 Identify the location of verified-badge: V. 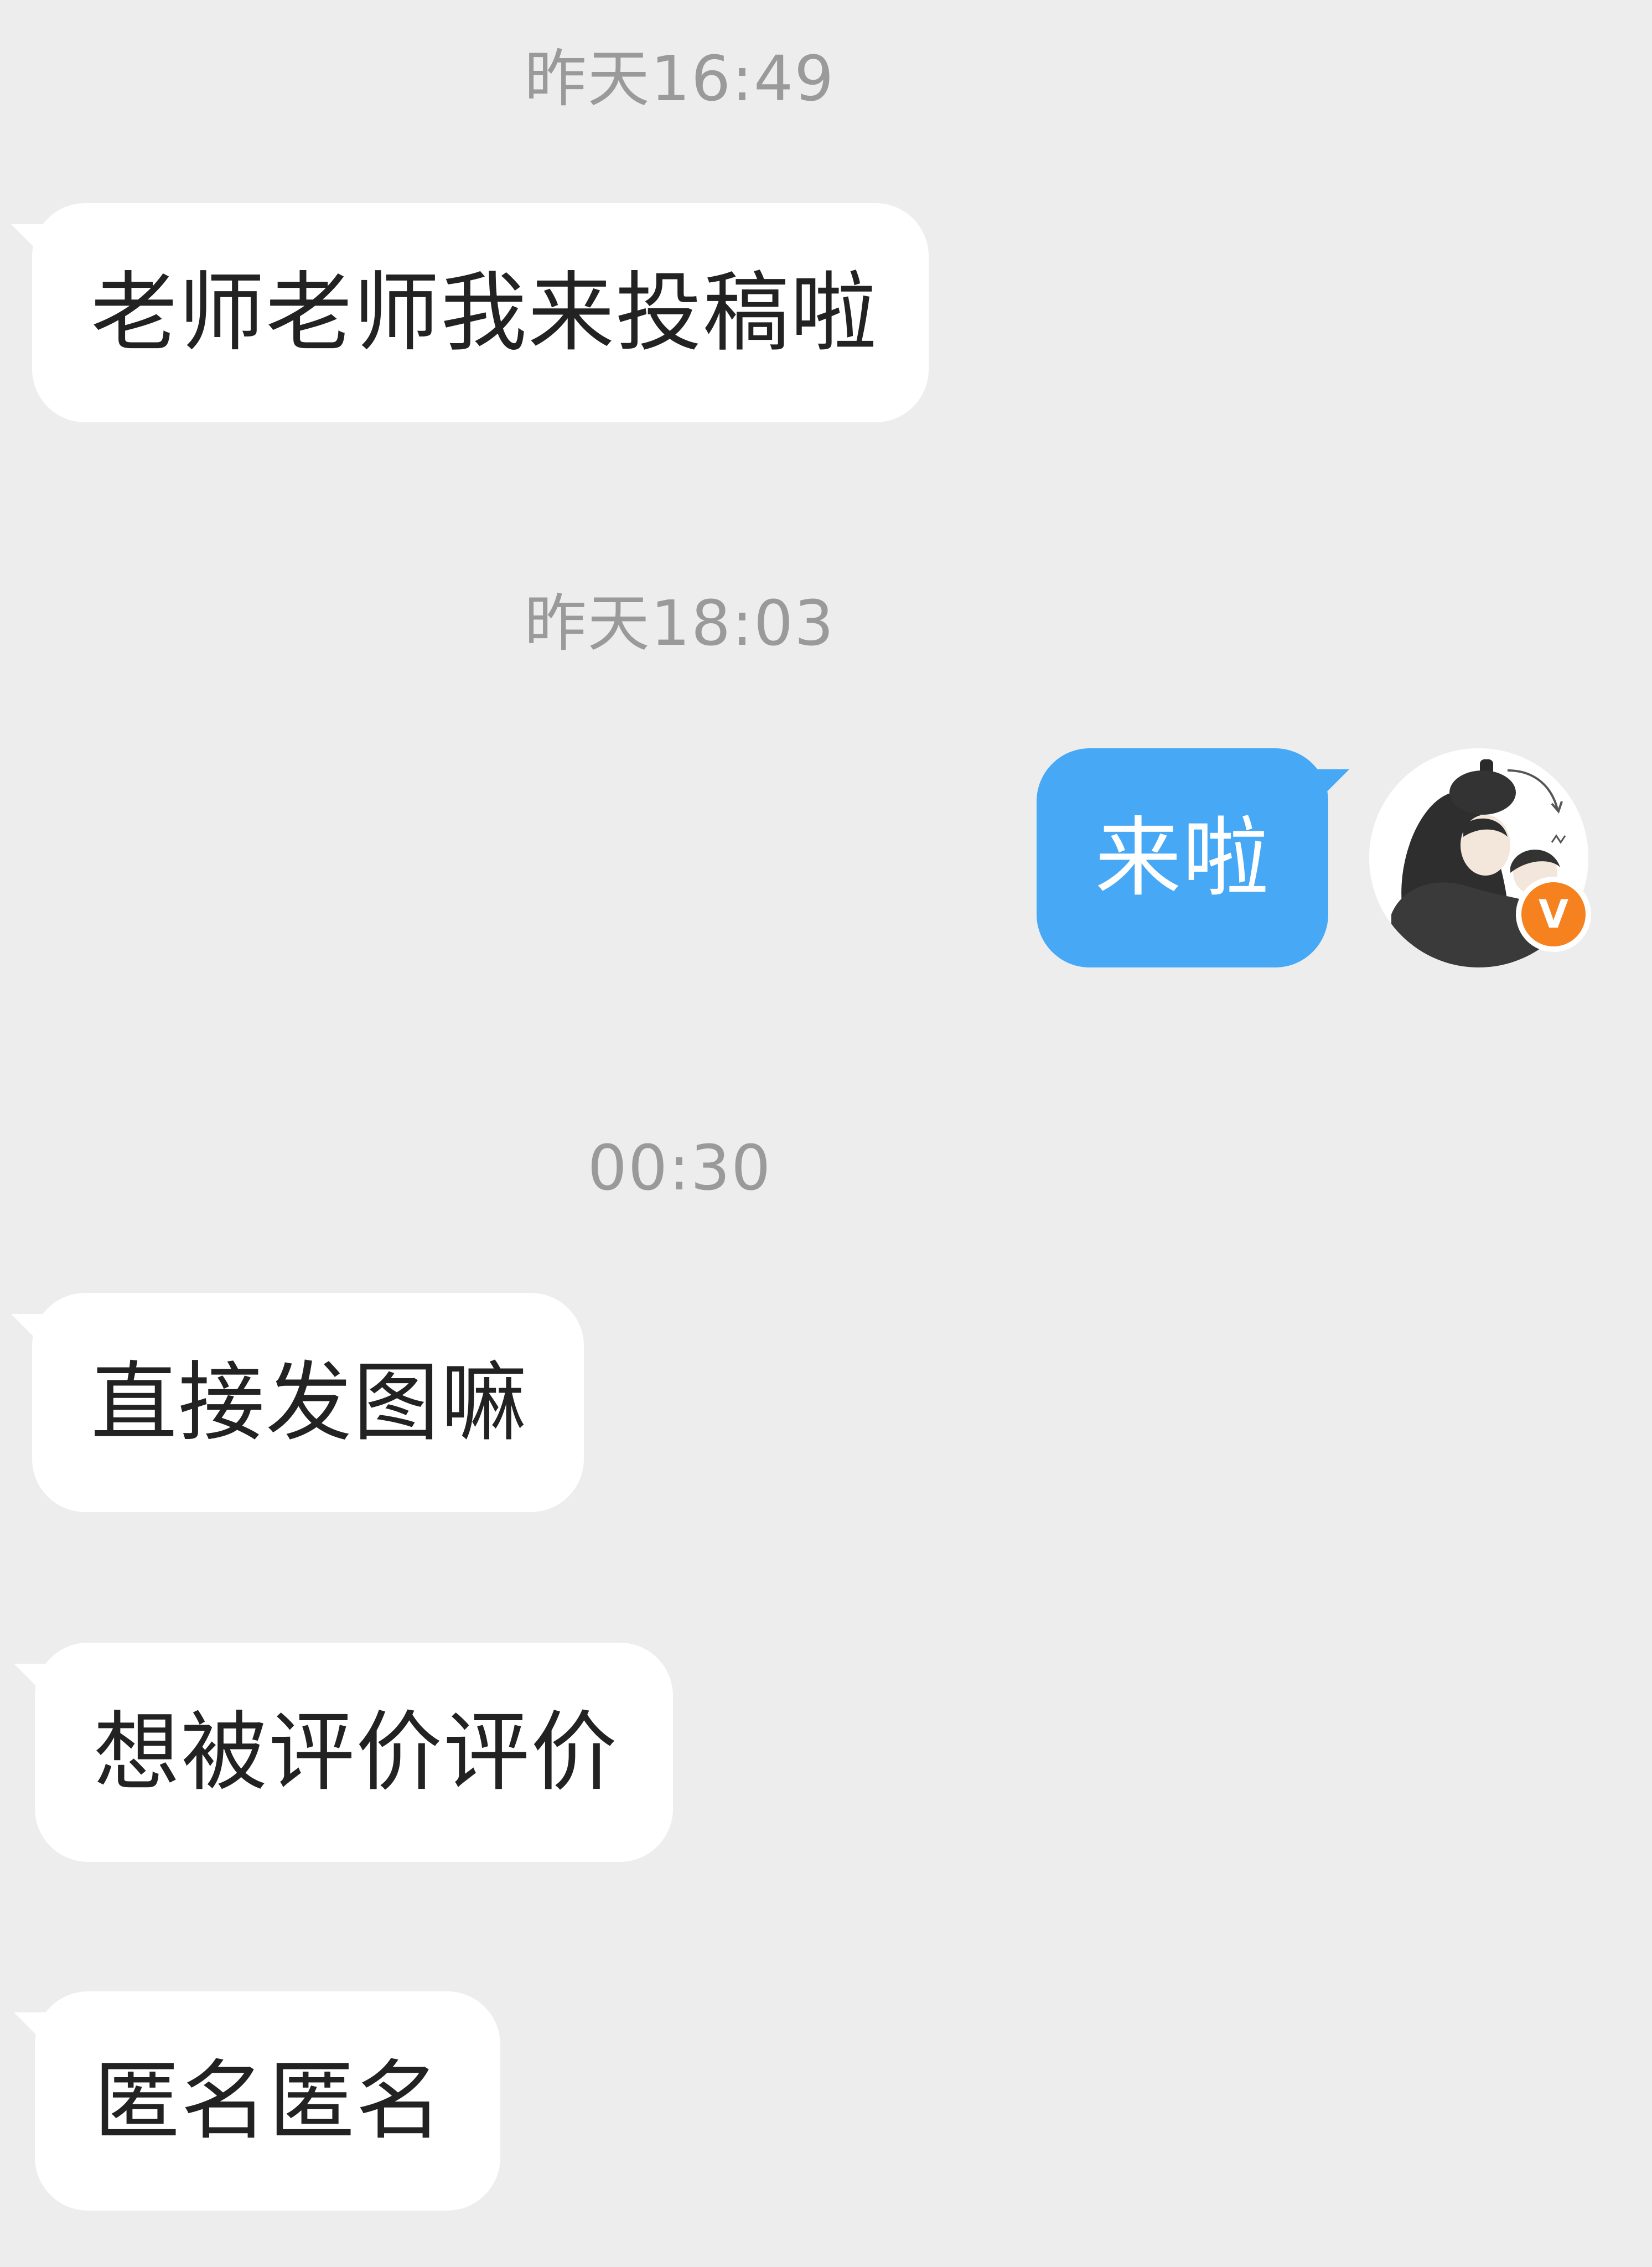
(1553, 914).